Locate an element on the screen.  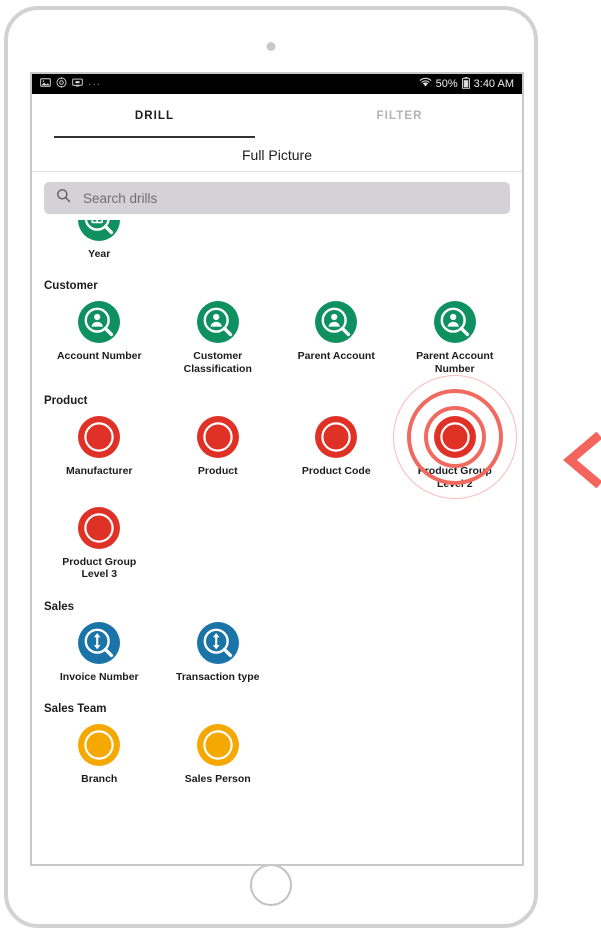
drill-item-label: Customer Classification is located at coordinates (217, 362).